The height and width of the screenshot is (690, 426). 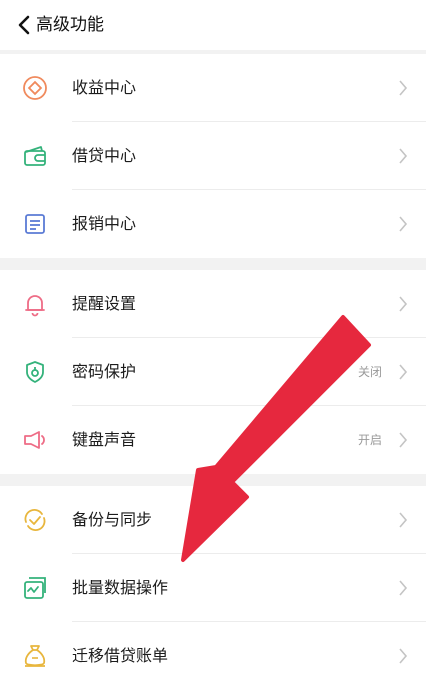 What do you see at coordinates (120, 587) in the screenshot?
I see `menu-item-label: 批量数据操作` at bounding box center [120, 587].